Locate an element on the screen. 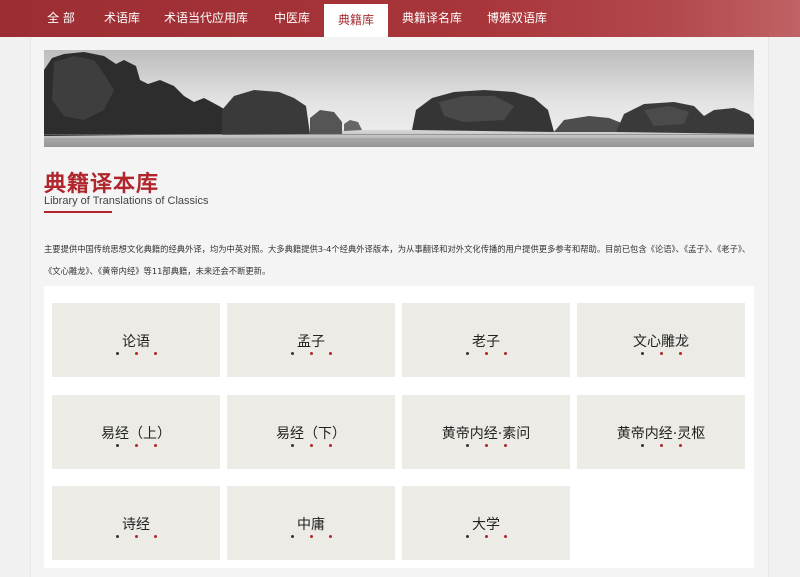  book-card-zhongyong: 中庸 is located at coordinates (311, 523).